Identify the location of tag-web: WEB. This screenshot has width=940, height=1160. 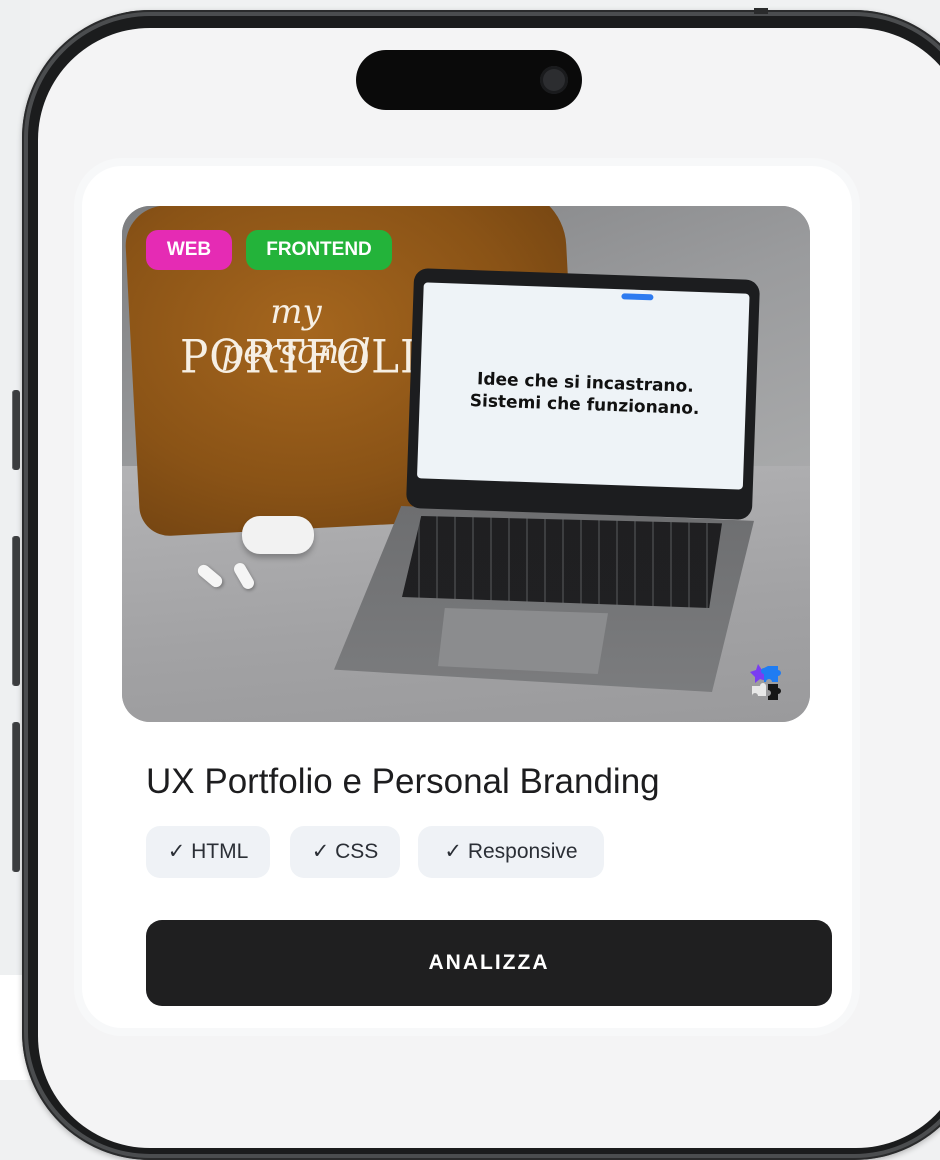
(189, 250).